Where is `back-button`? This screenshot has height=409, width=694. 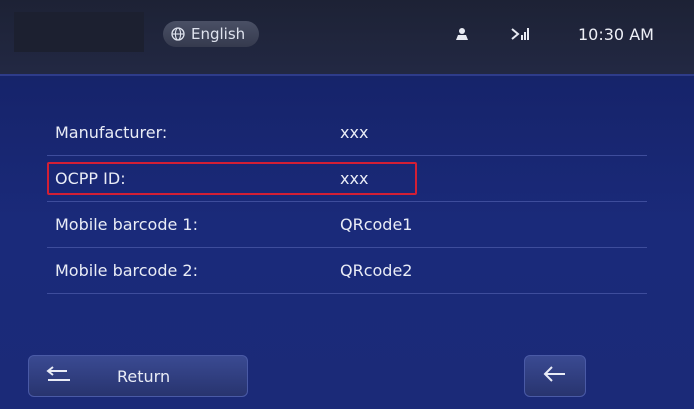
back-button is located at coordinates (555, 376).